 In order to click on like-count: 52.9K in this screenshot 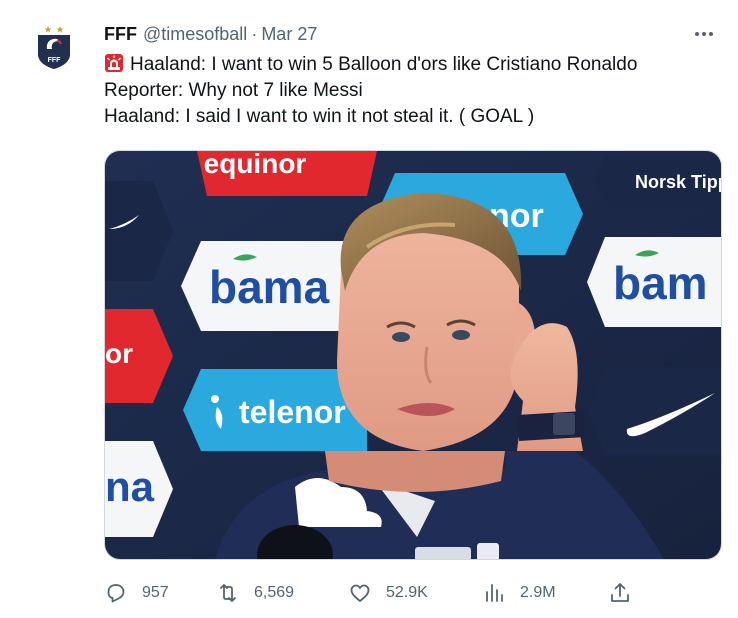, I will do `click(407, 592)`.